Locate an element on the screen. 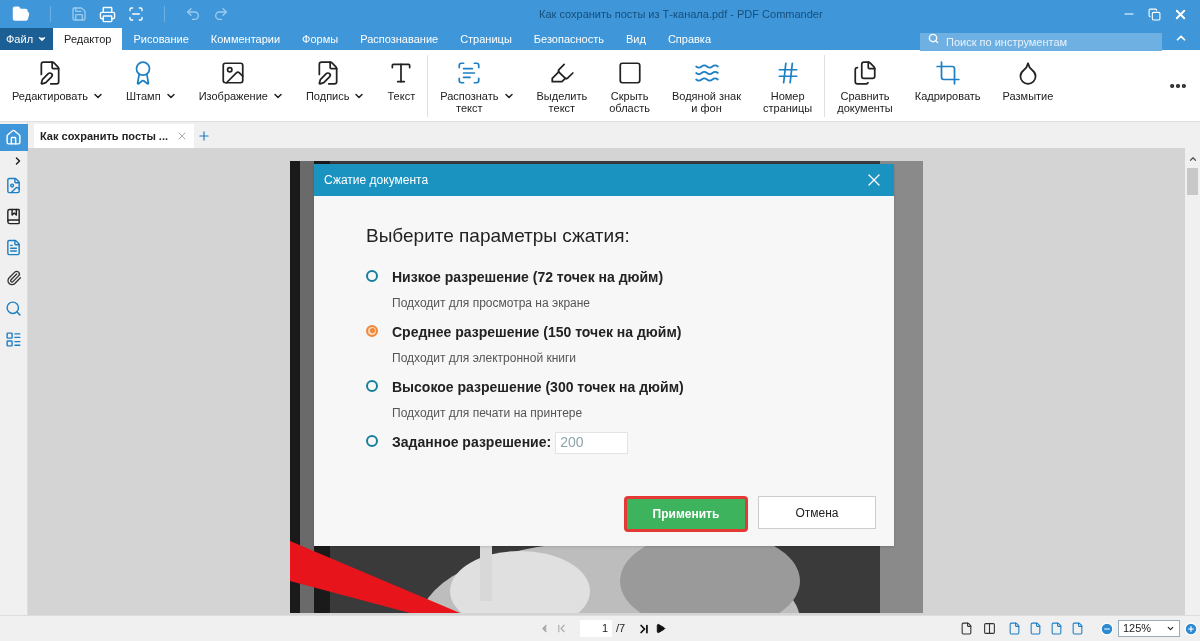 This screenshot has width=1200, height=641. zoom-out-icon is located at coordinates (1107, 628).